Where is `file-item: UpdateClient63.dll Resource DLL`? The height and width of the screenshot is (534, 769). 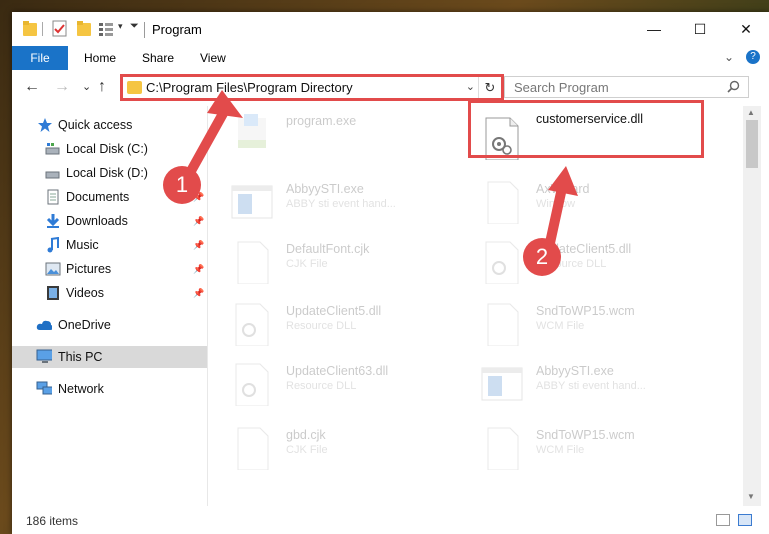 file-item: UpdateClient63.dll Resource DLL is located at coordinates (350, 383).